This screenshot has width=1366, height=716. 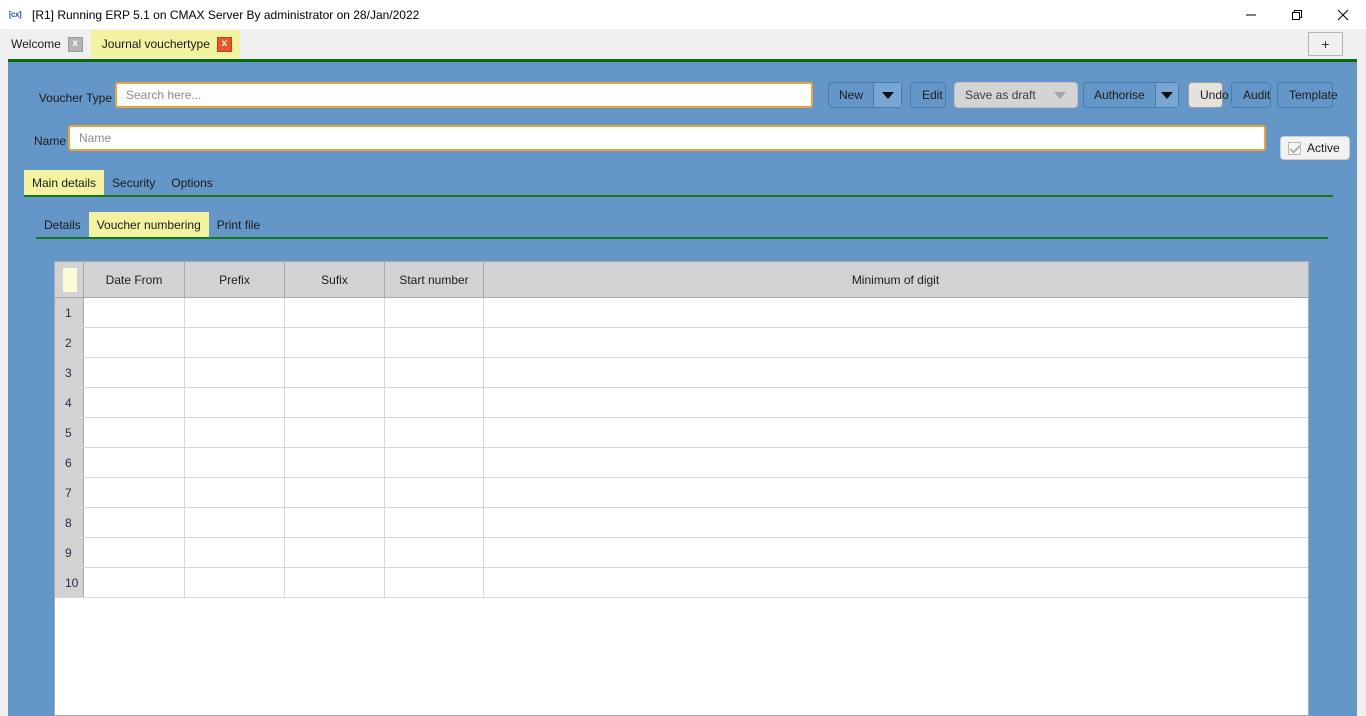 What do you see at coordinates (69, 552) in the screenshot?
I see `row-number: 9` at bounding box center [69, 552].